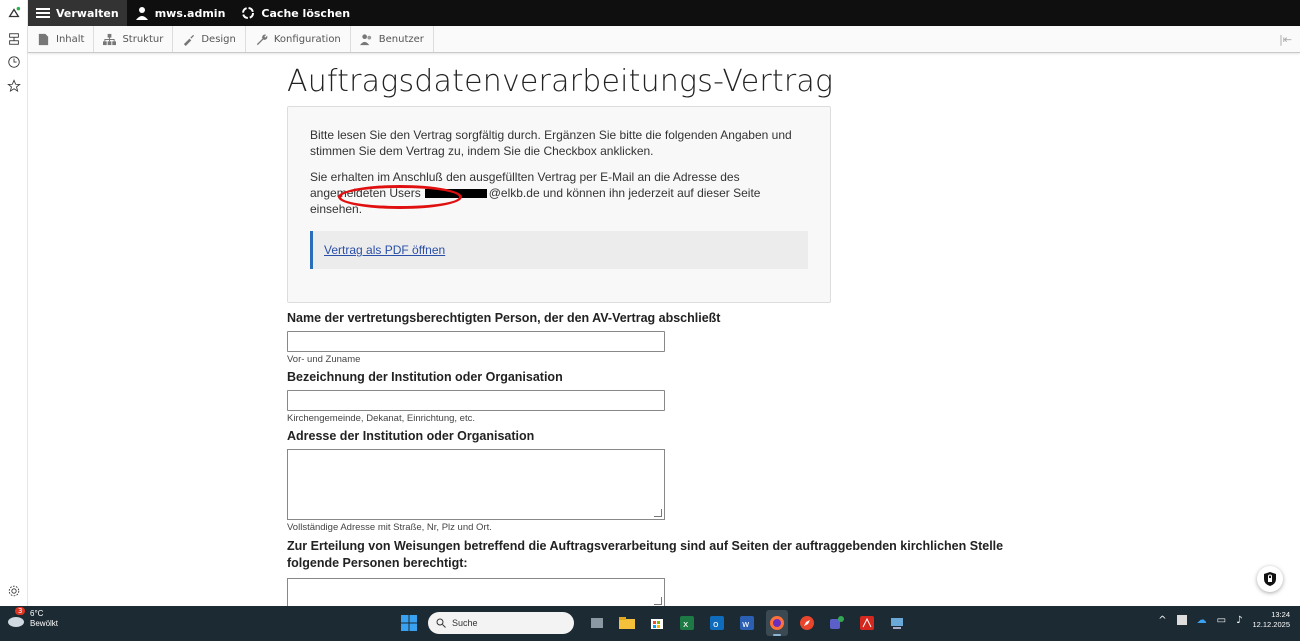 This screenshot has height=641, width=1300. I want to click on acrobat-icon, so click(867, 623).